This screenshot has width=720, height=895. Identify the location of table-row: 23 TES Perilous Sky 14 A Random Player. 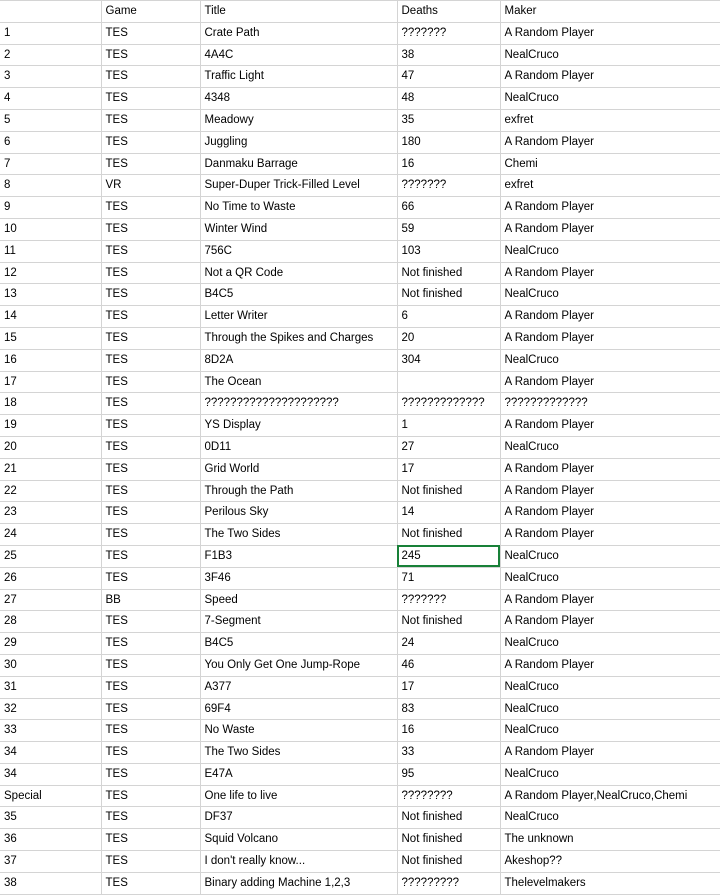
(360, 513).